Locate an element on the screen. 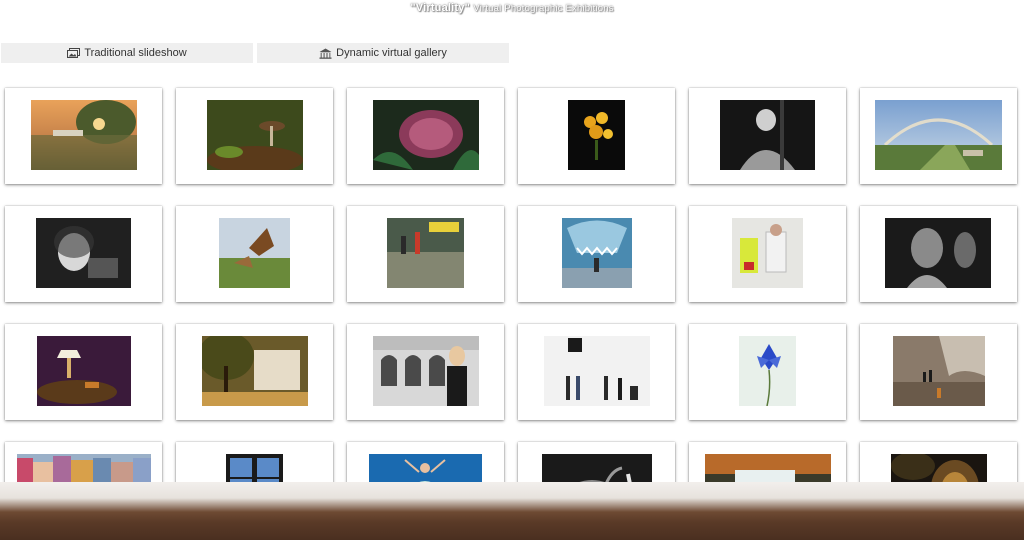 The width and height of the screenshot is (1024, 540). gallery-photo-stairway is located at coordinates (938, 372).